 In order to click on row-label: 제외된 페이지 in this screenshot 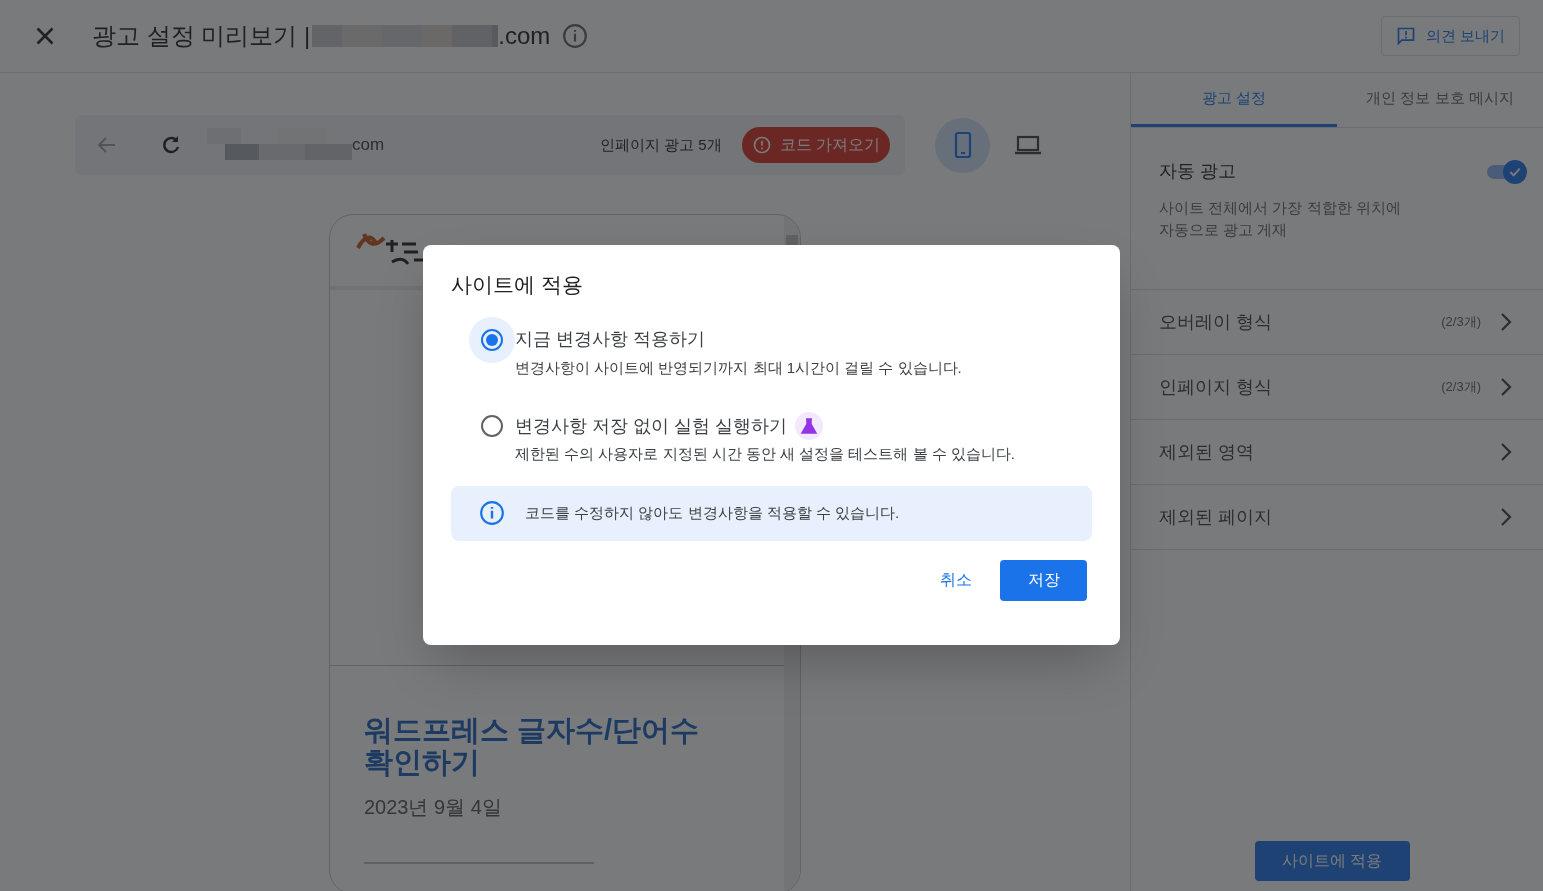, I will do `click(1216, 517)`.